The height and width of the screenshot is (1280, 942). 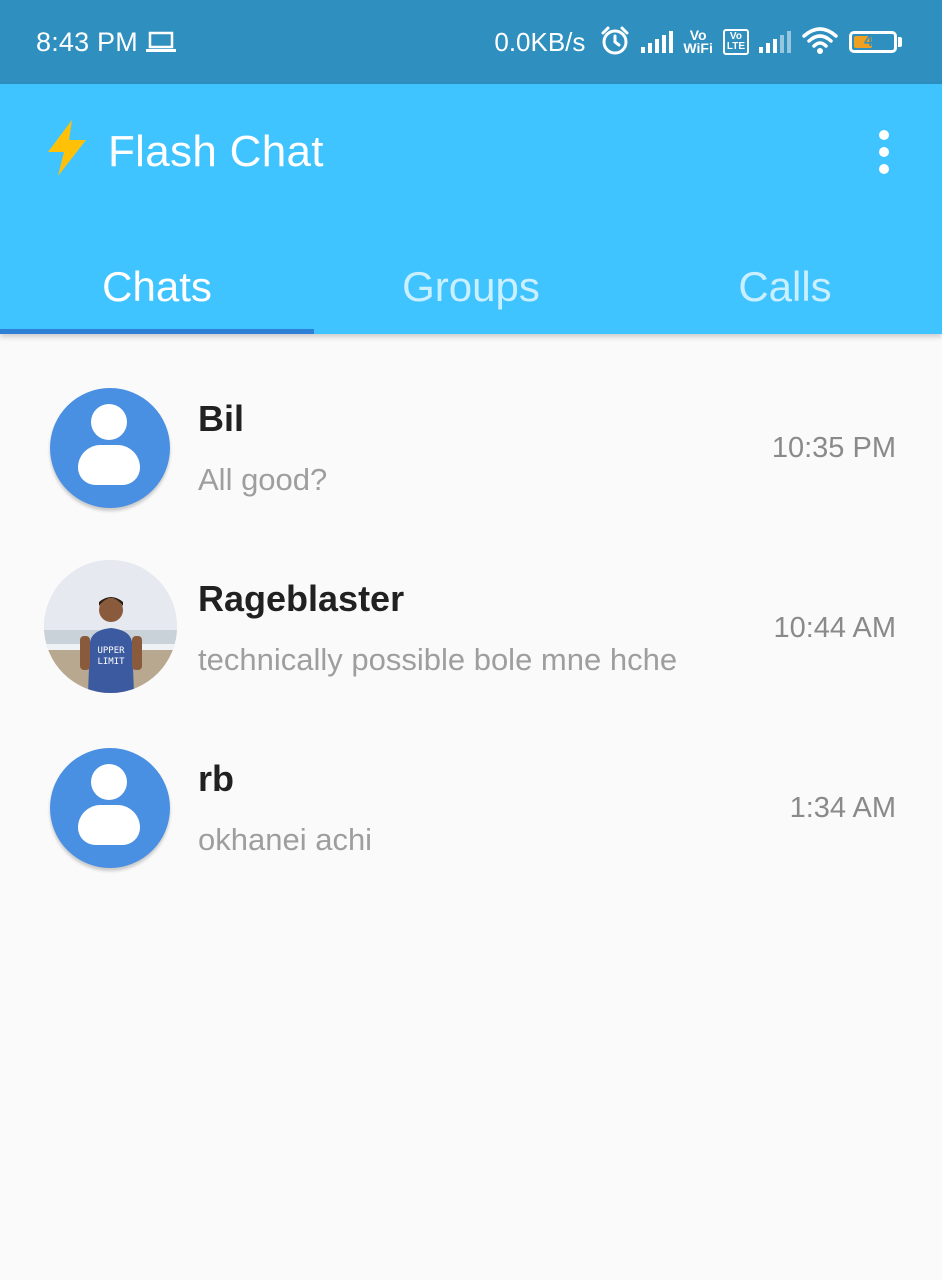 What do you see at coordinates (540, 41) in the screenshot?
I see `network-speed: 0.0KB/s` at bounding box center [540, 41].